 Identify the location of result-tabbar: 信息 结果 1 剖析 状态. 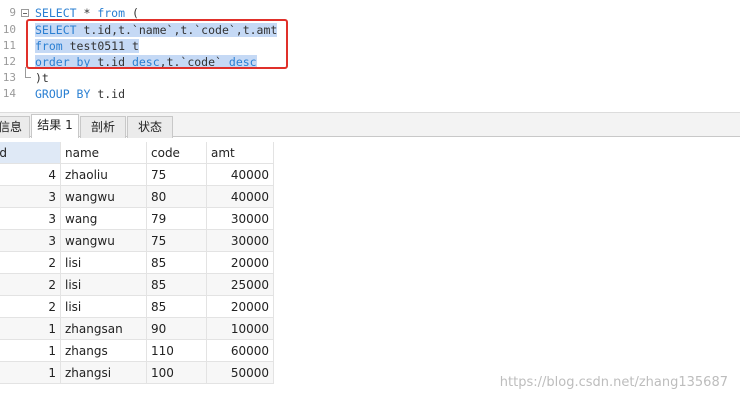
(370, 125).